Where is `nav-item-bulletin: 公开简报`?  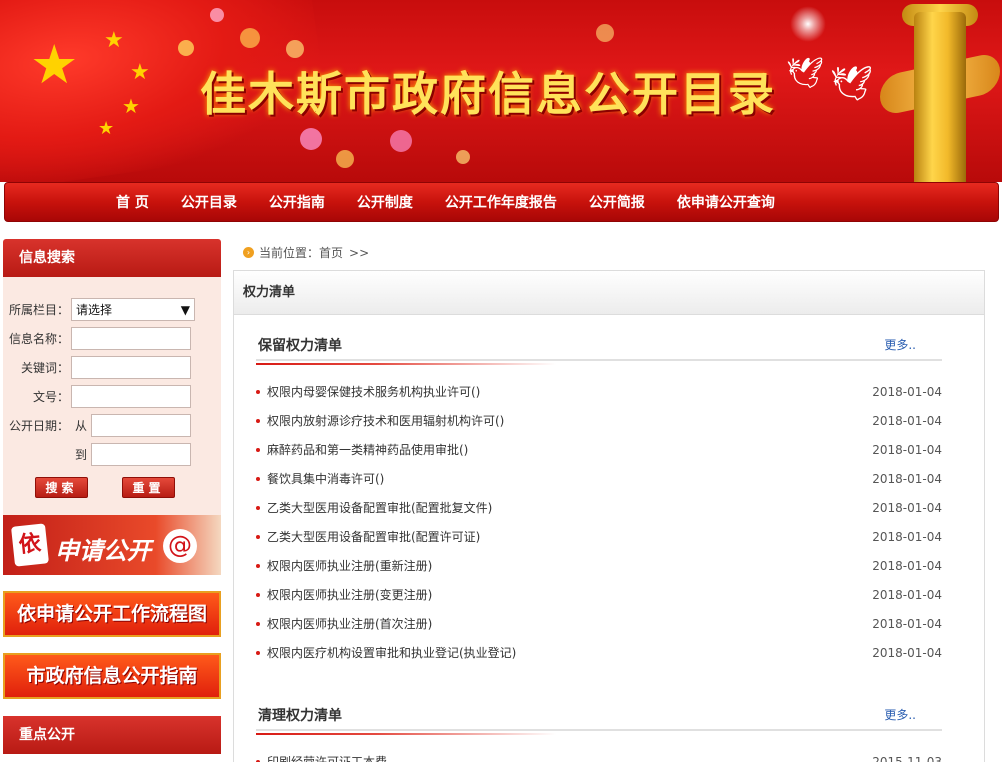 nav-item-bulletin: 公开简报 is located at coordinates (617, 202).